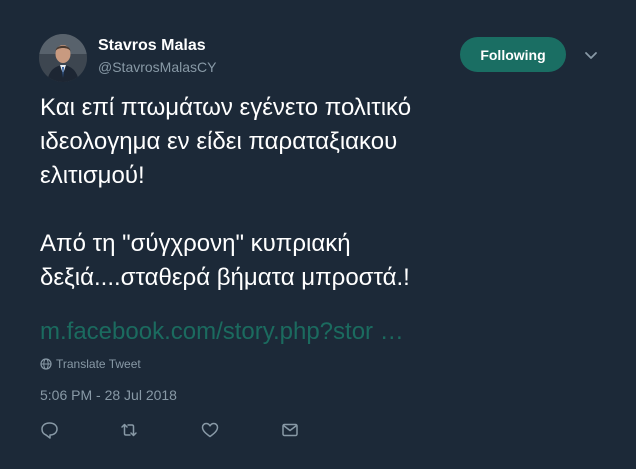 The image size is (636, 469). What do you see at coordinates (290, 430) in the screenshot?
I see `direct-message-icon` at bounding box center [290, 430].